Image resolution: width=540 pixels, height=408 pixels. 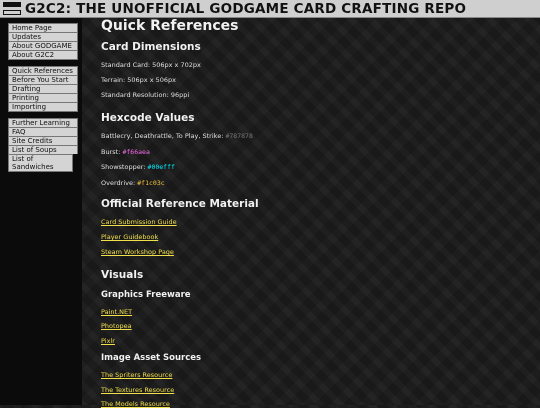 What do you see at coordinates (139, 222) in the screenshot?
I see `link-card-submission-guide: Card Submission Guide` at bounding box center [139, 222].